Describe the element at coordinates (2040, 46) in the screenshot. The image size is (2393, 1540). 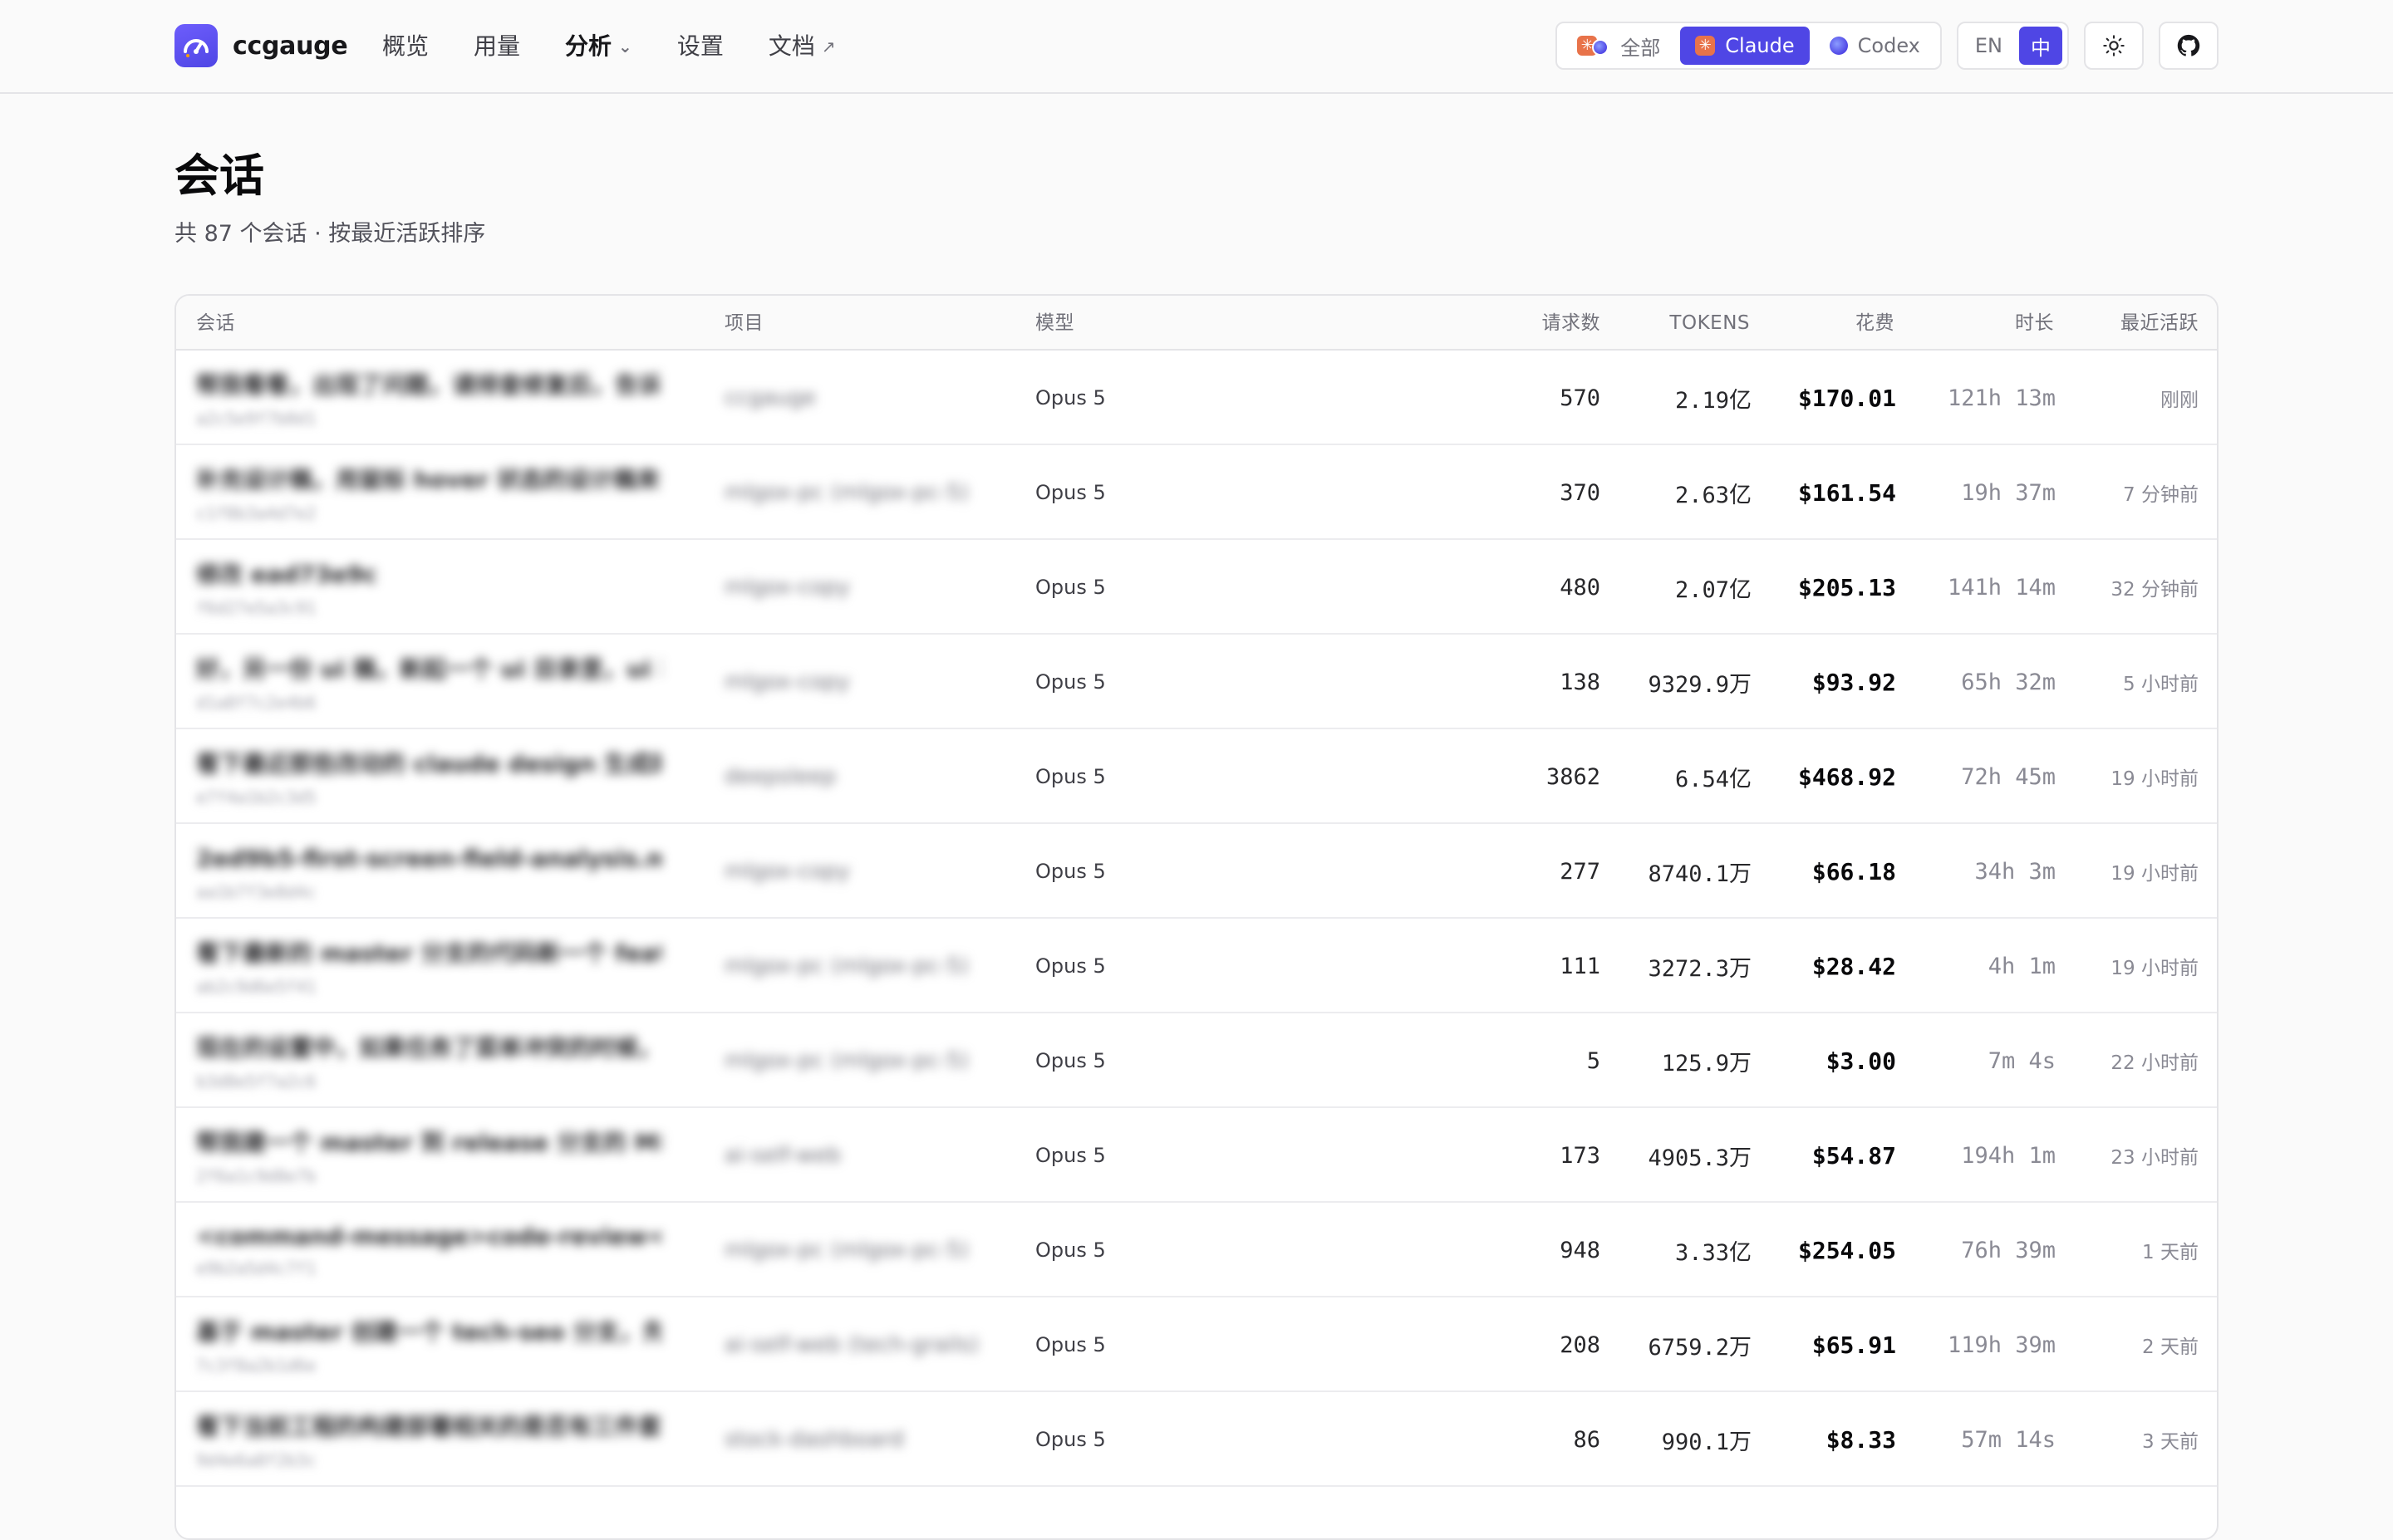
I see `language-zh-button: 中` at that location.